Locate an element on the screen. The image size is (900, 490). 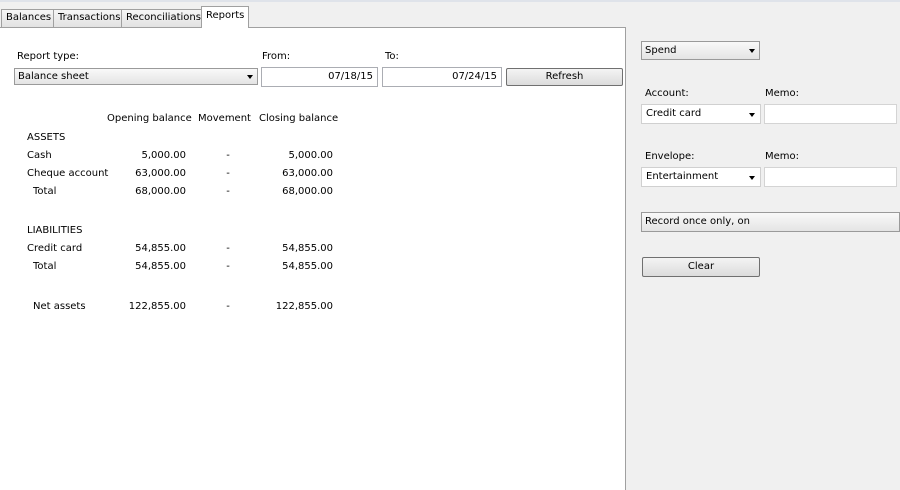
report-type-select: Balance sheet is located at coordinates (136, 76).